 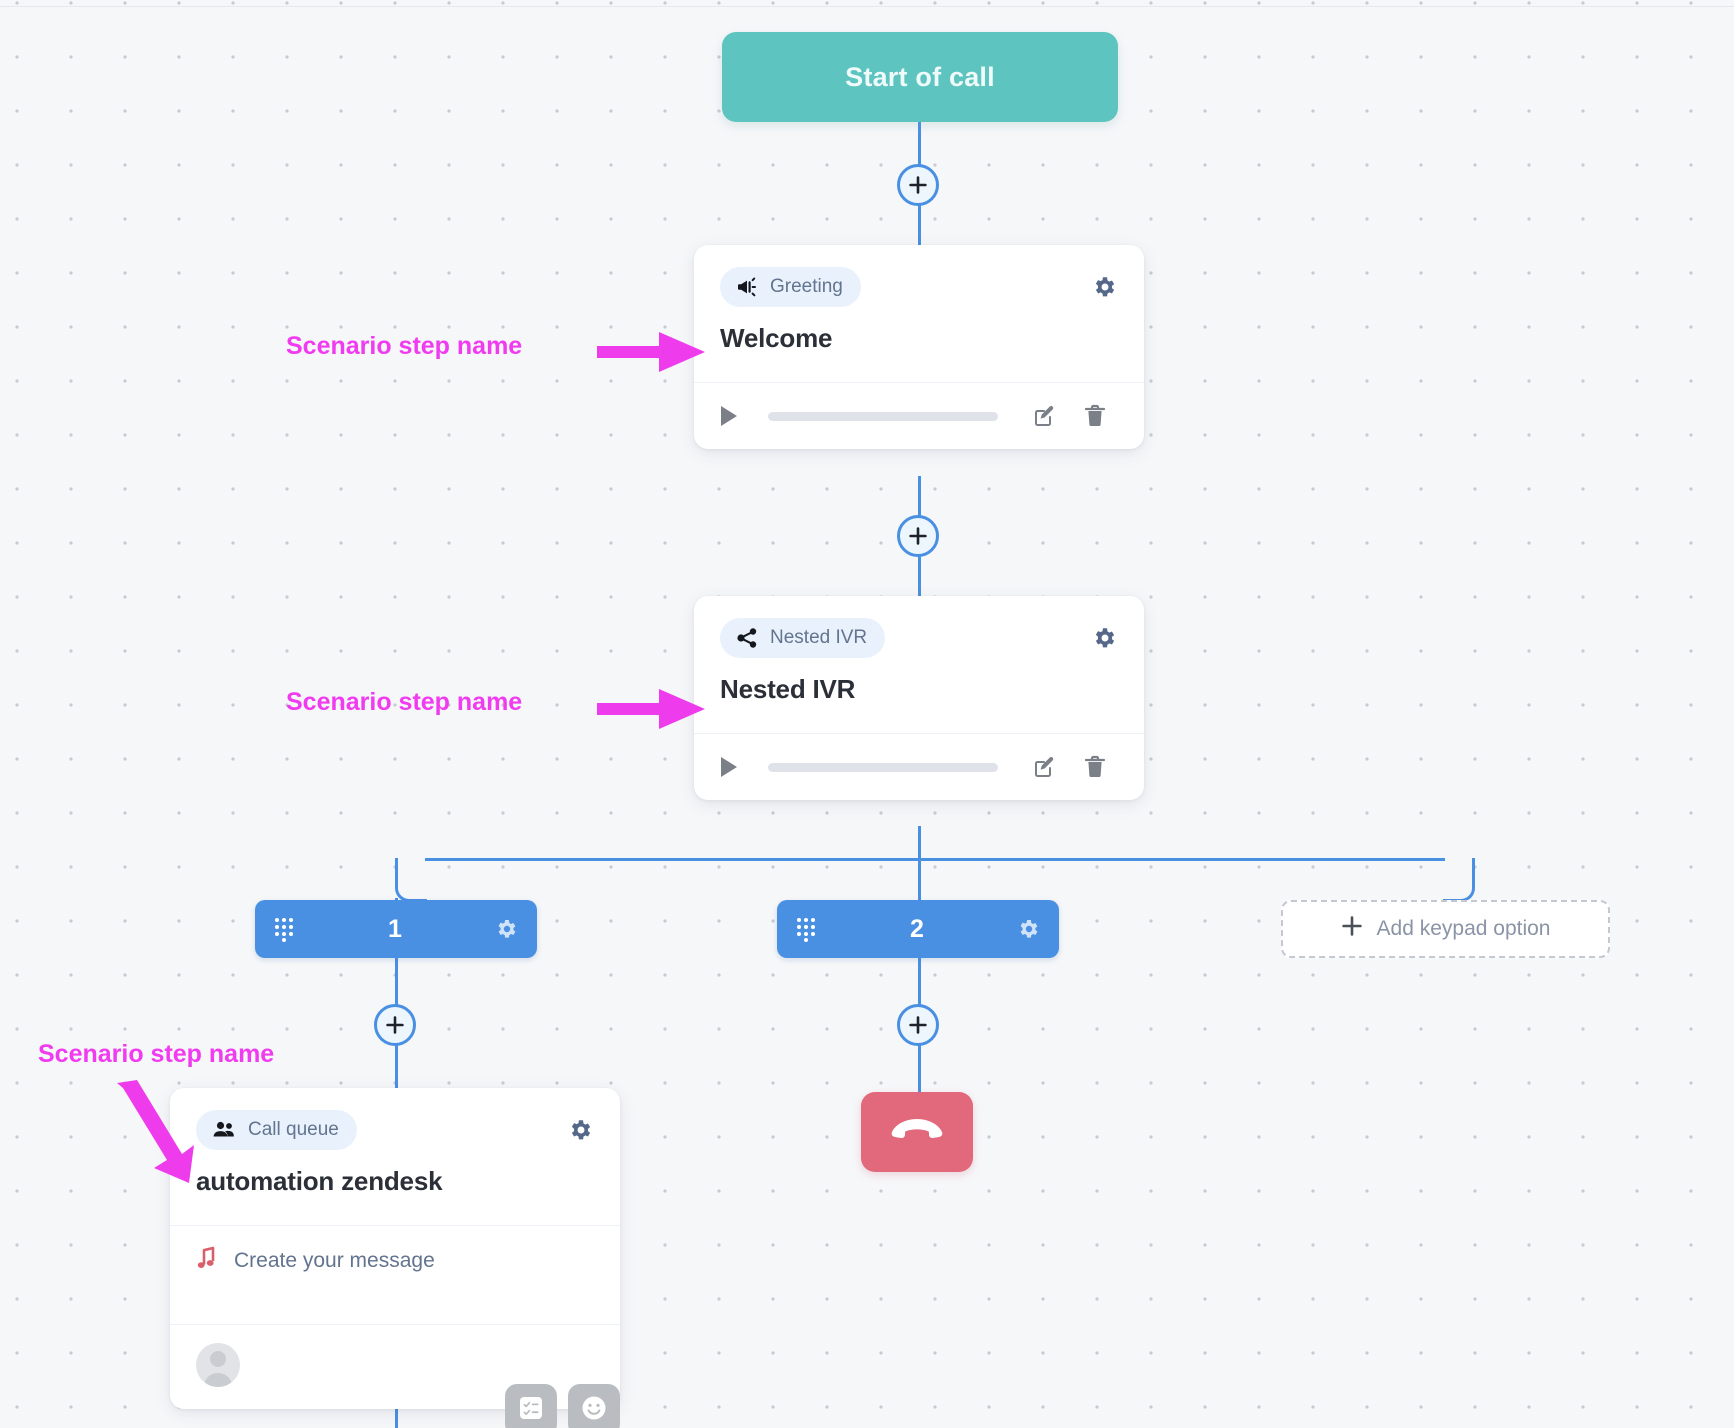 What do you see at coordinates (806, 286) in the screenshot?
I see `step-type-label: Greeting` at bounding box center [806, 286].